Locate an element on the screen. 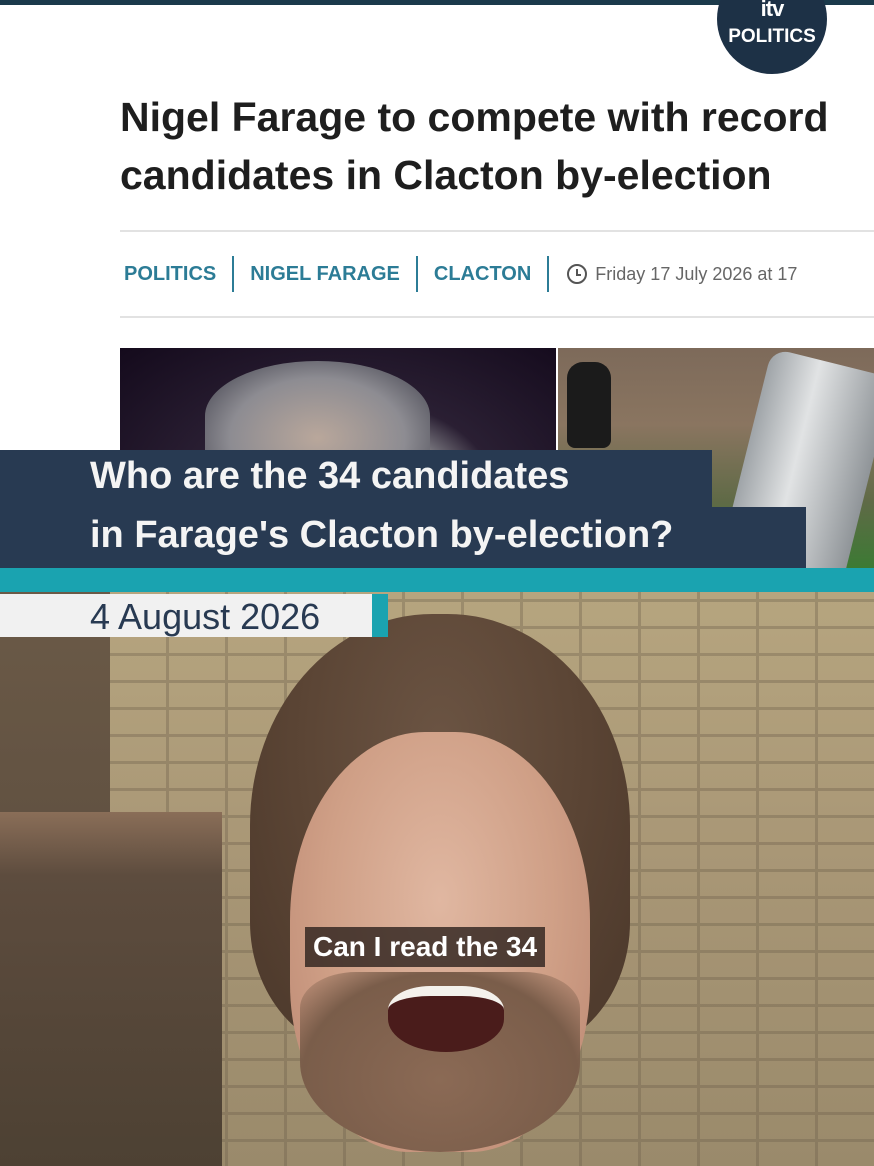 This screenshot has height=1166, width=874. presenter-mouth is located at coordinates (446, 1019).